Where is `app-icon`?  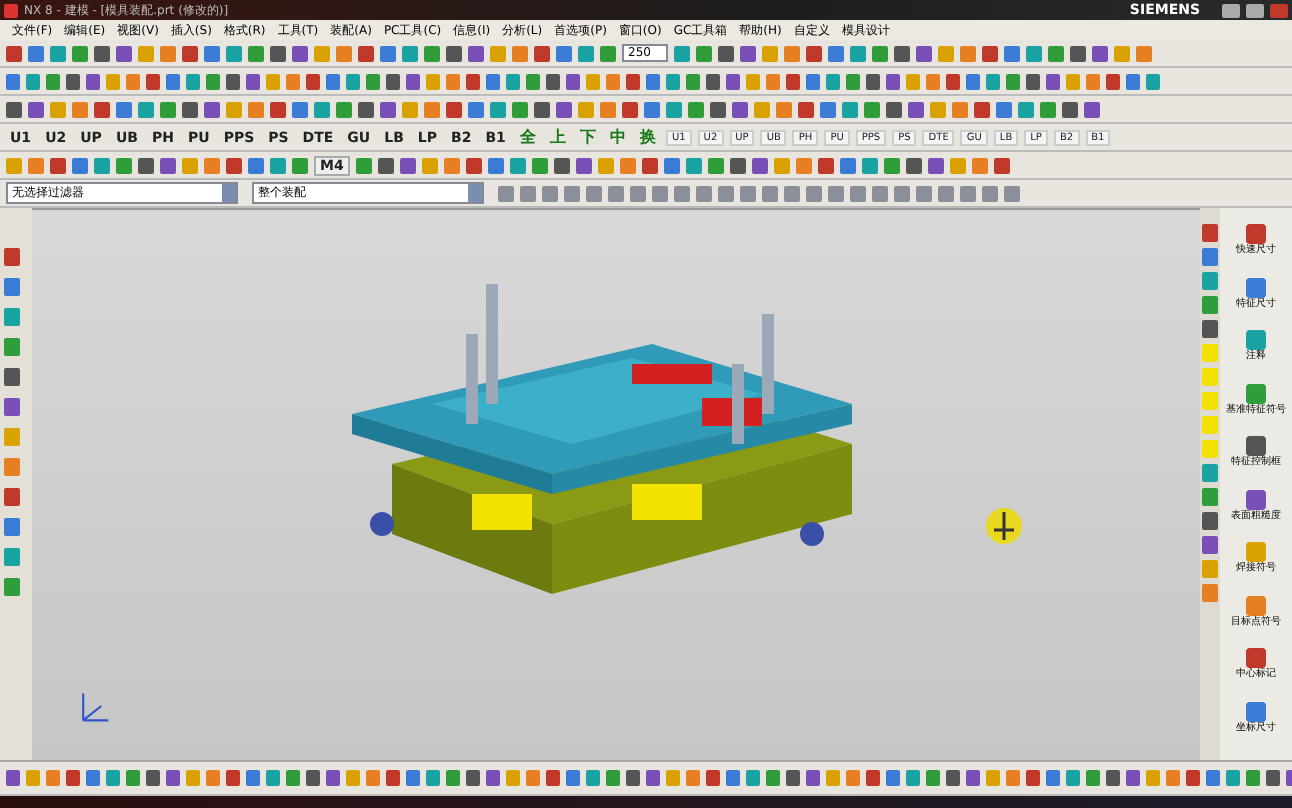 app-icon is located at coordinates (11, 10).